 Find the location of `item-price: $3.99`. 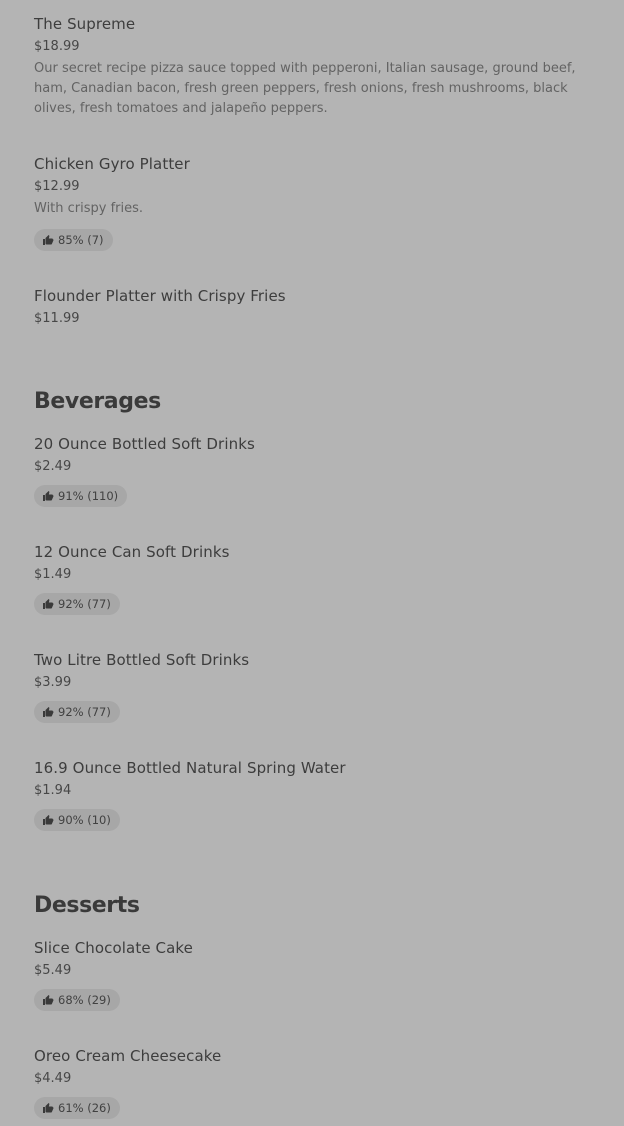

item-price: $3.99 is located at coordinates (53, 682).